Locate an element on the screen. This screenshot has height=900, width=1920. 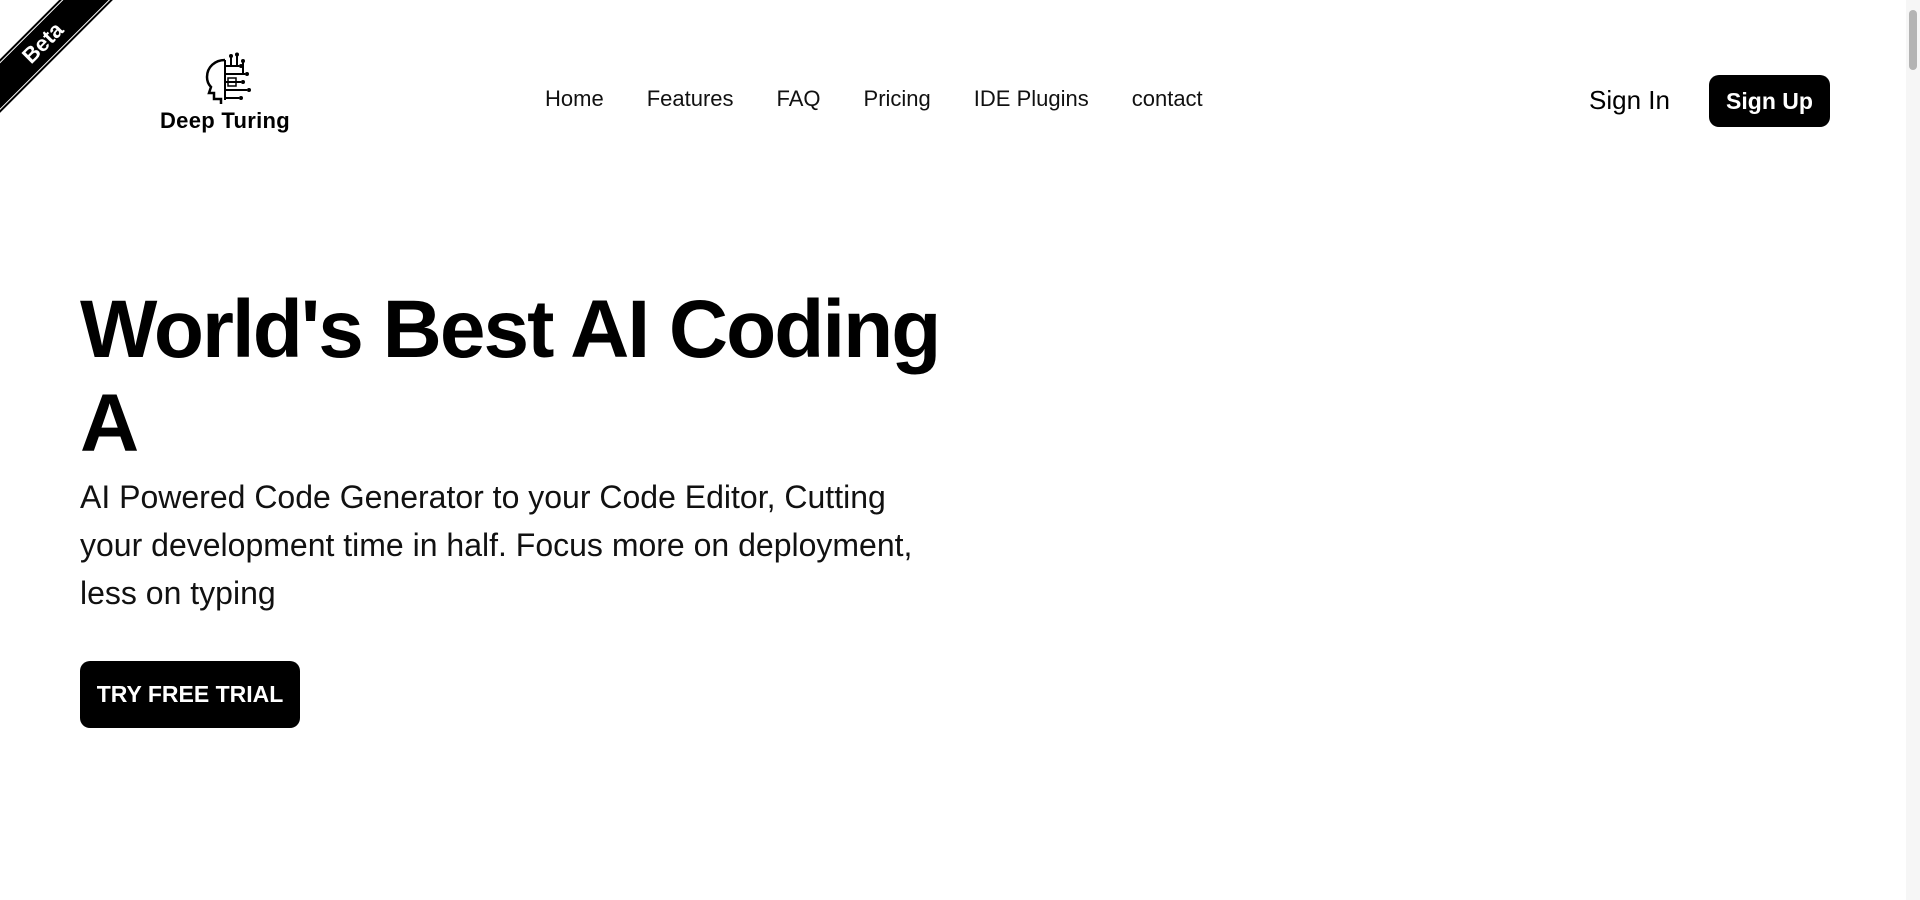
nav-item-ide-plugins: IDE Plugins is located at coordinates (1031, 99).